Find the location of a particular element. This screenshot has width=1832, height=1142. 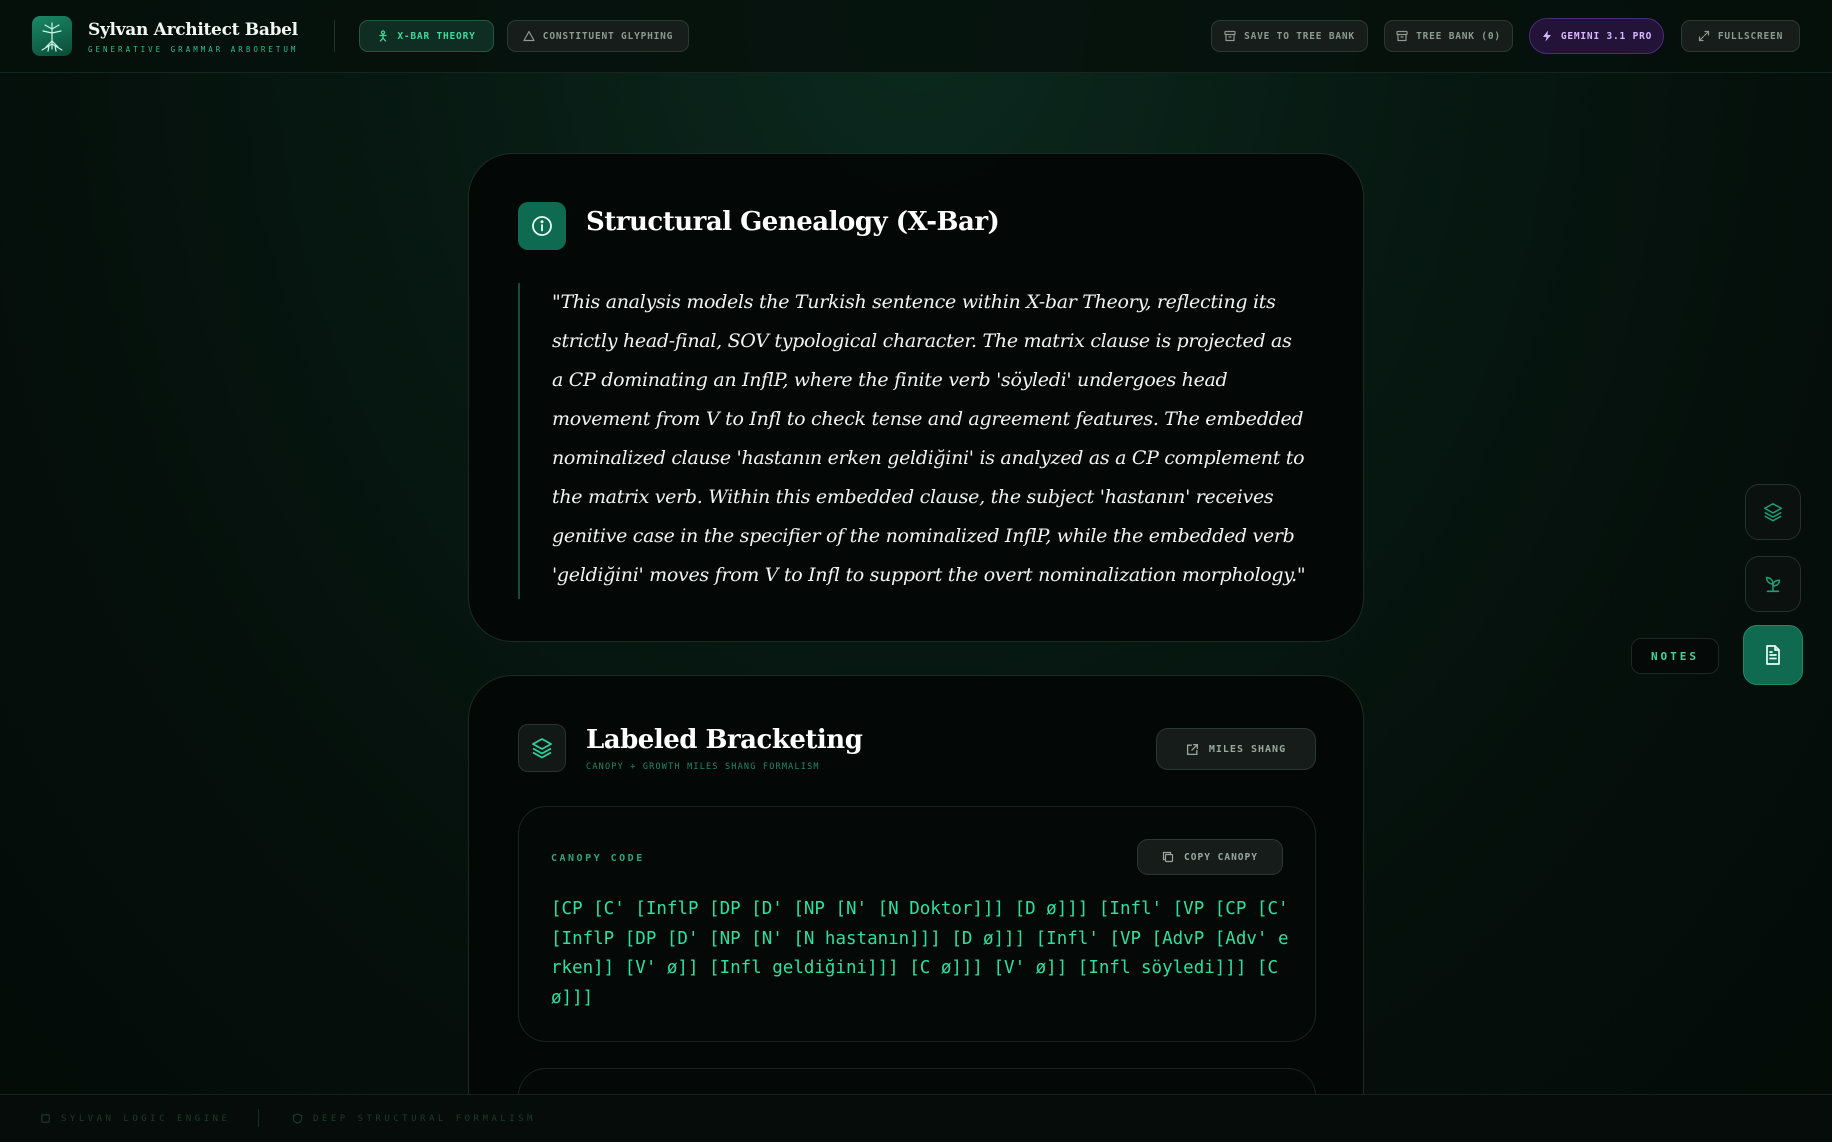

button-label: MILES SHANG is located at coordinates (1247, 749).